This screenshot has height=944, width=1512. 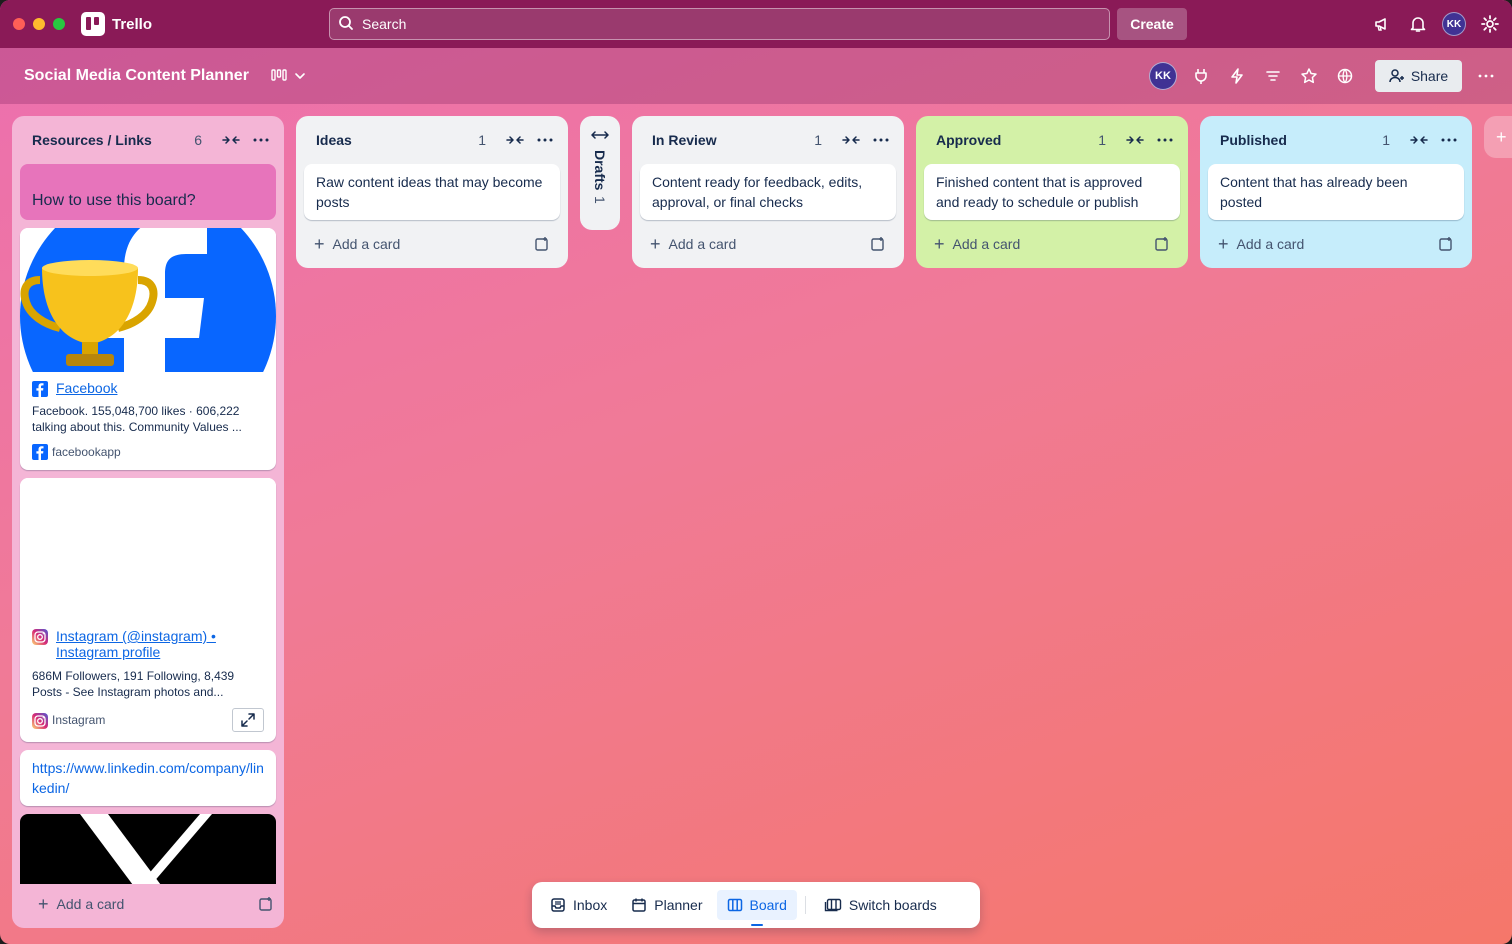 I want to click on board-view-switcher, so click(x=289, y=76).